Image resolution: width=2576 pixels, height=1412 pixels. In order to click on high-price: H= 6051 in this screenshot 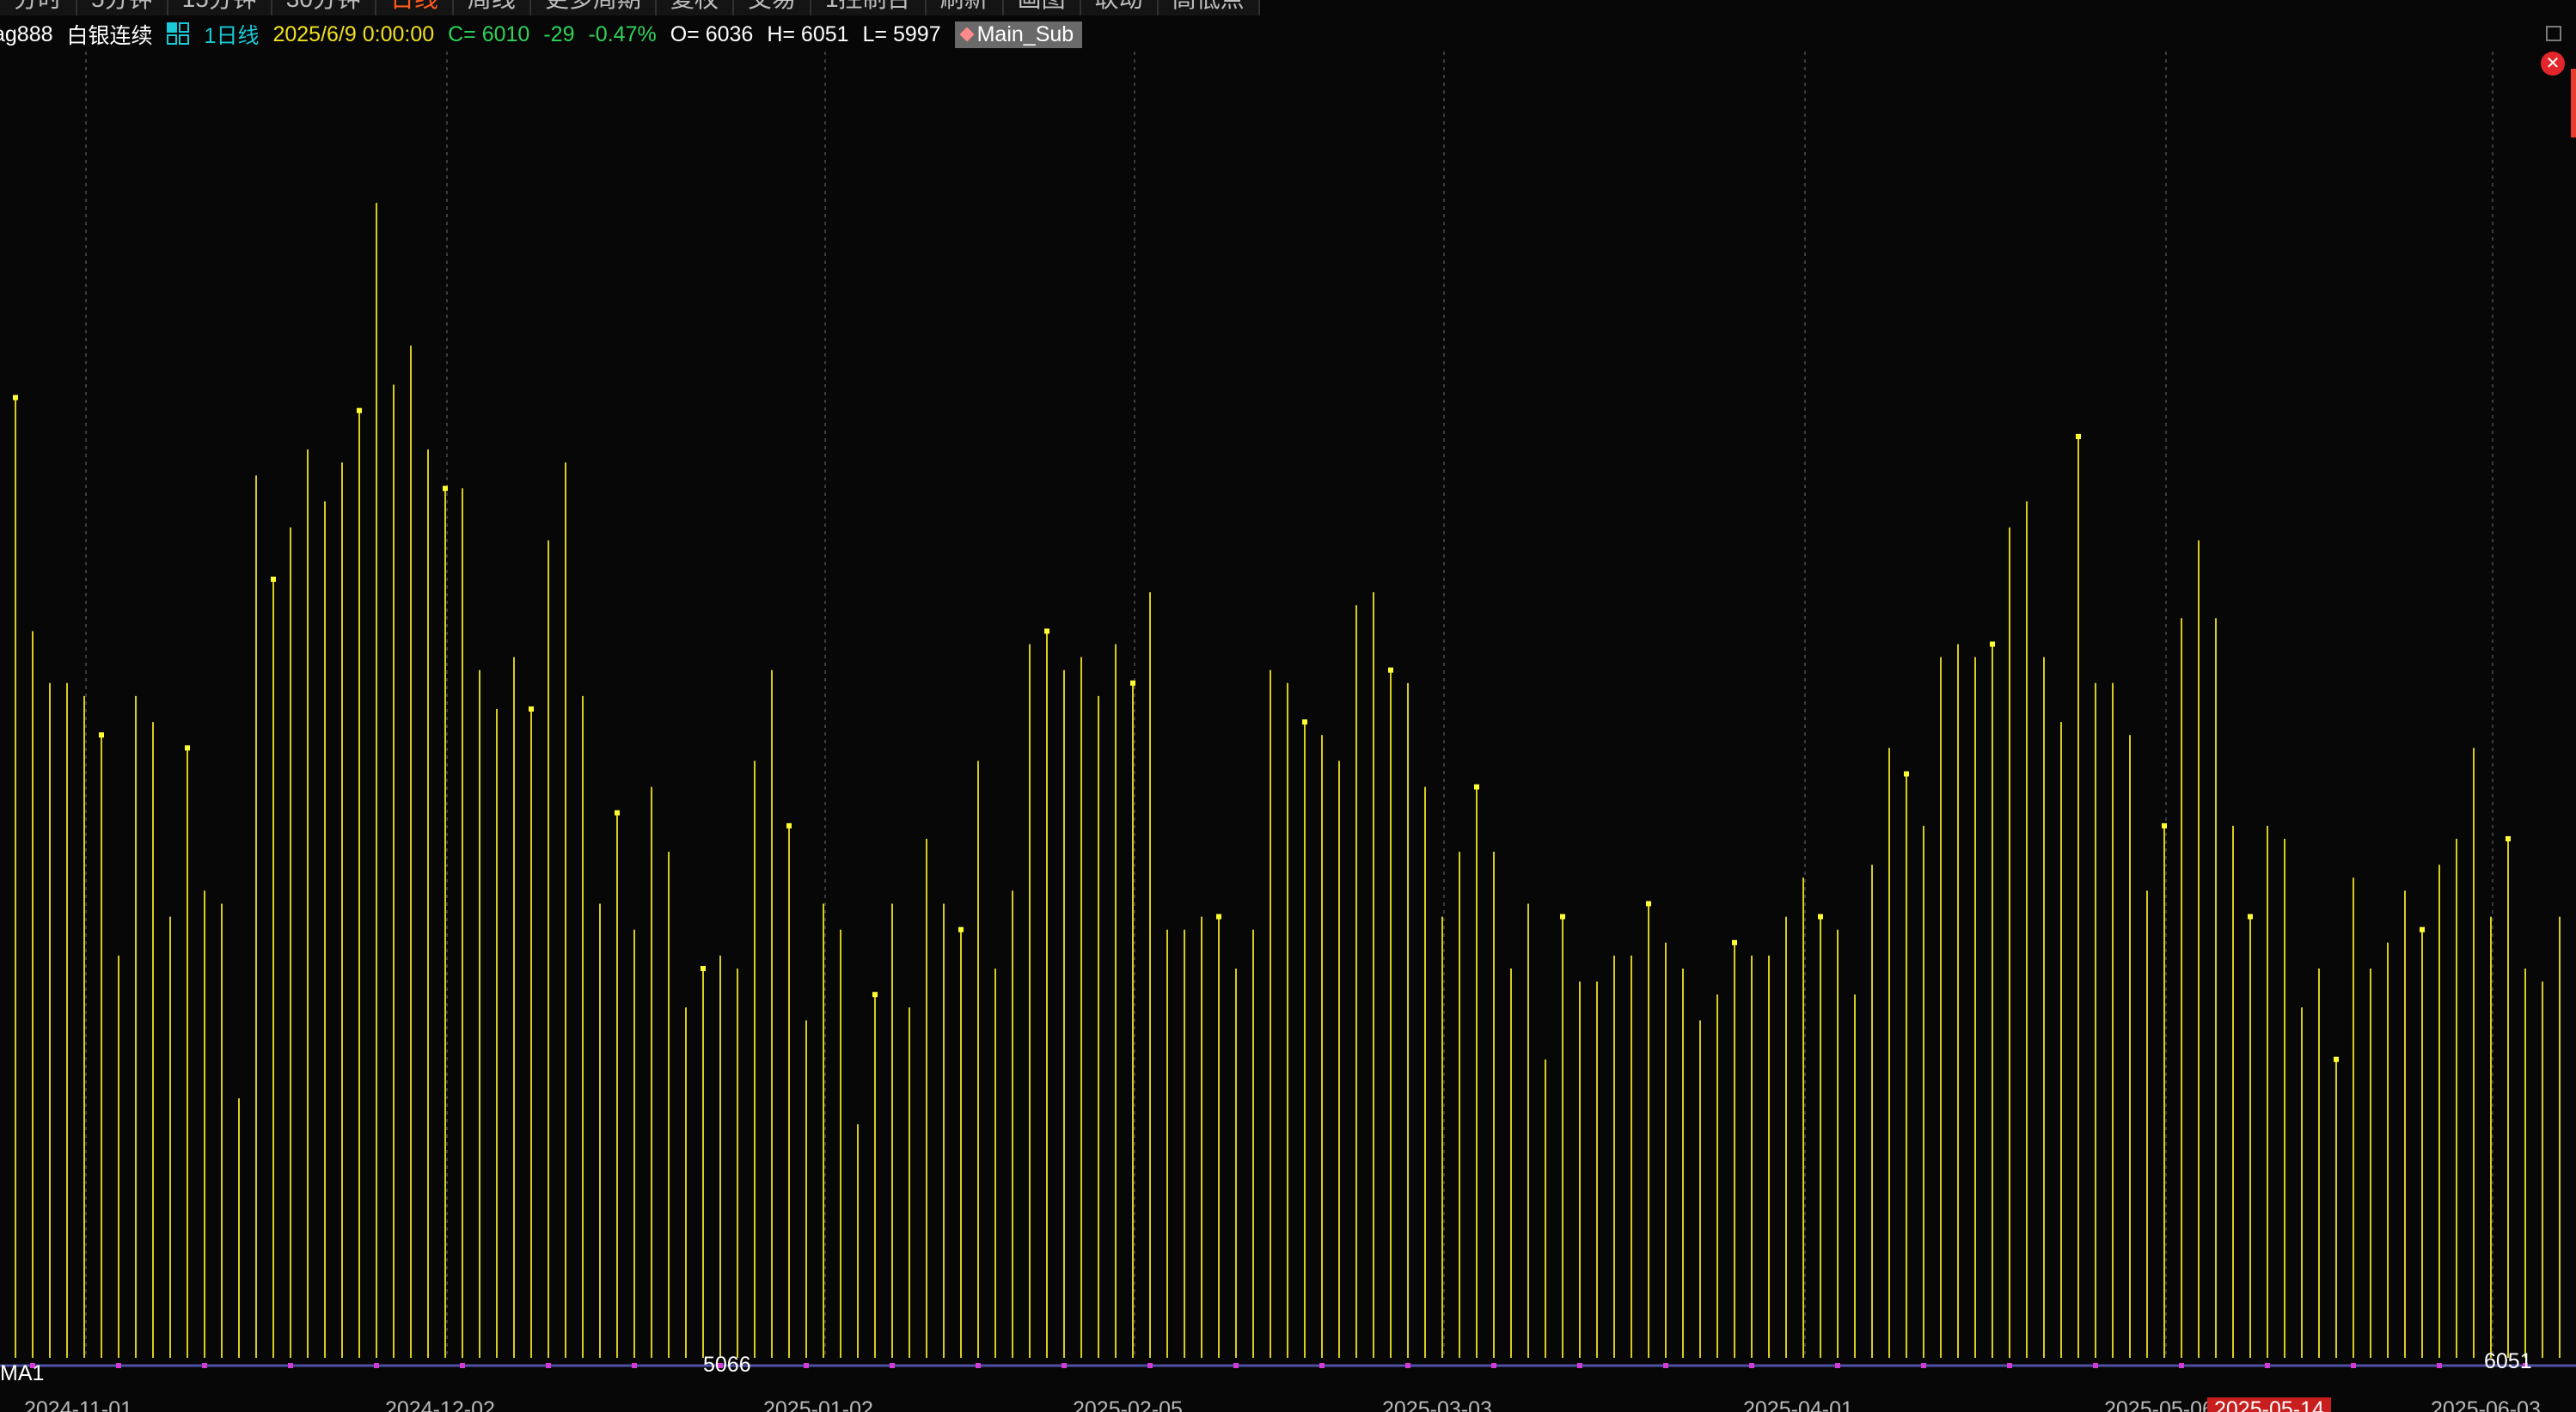, I will do `click(808, 33)`.